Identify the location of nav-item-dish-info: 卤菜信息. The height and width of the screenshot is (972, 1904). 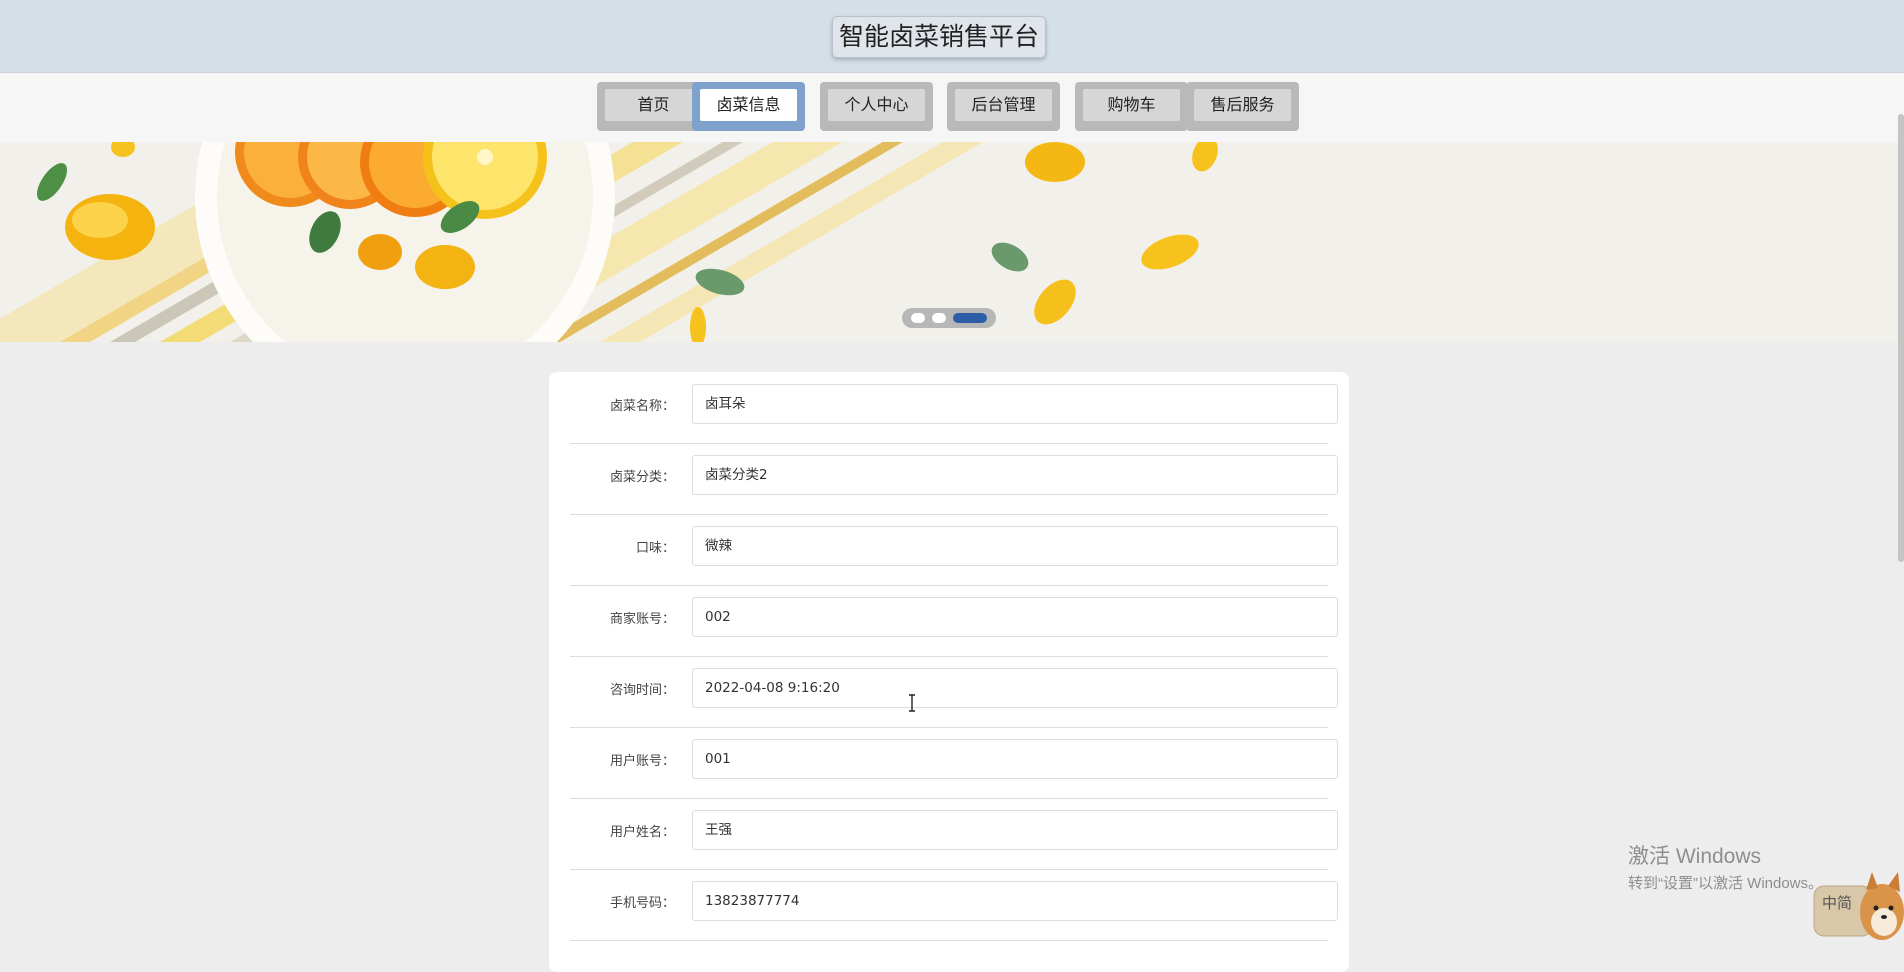
(748, 106).